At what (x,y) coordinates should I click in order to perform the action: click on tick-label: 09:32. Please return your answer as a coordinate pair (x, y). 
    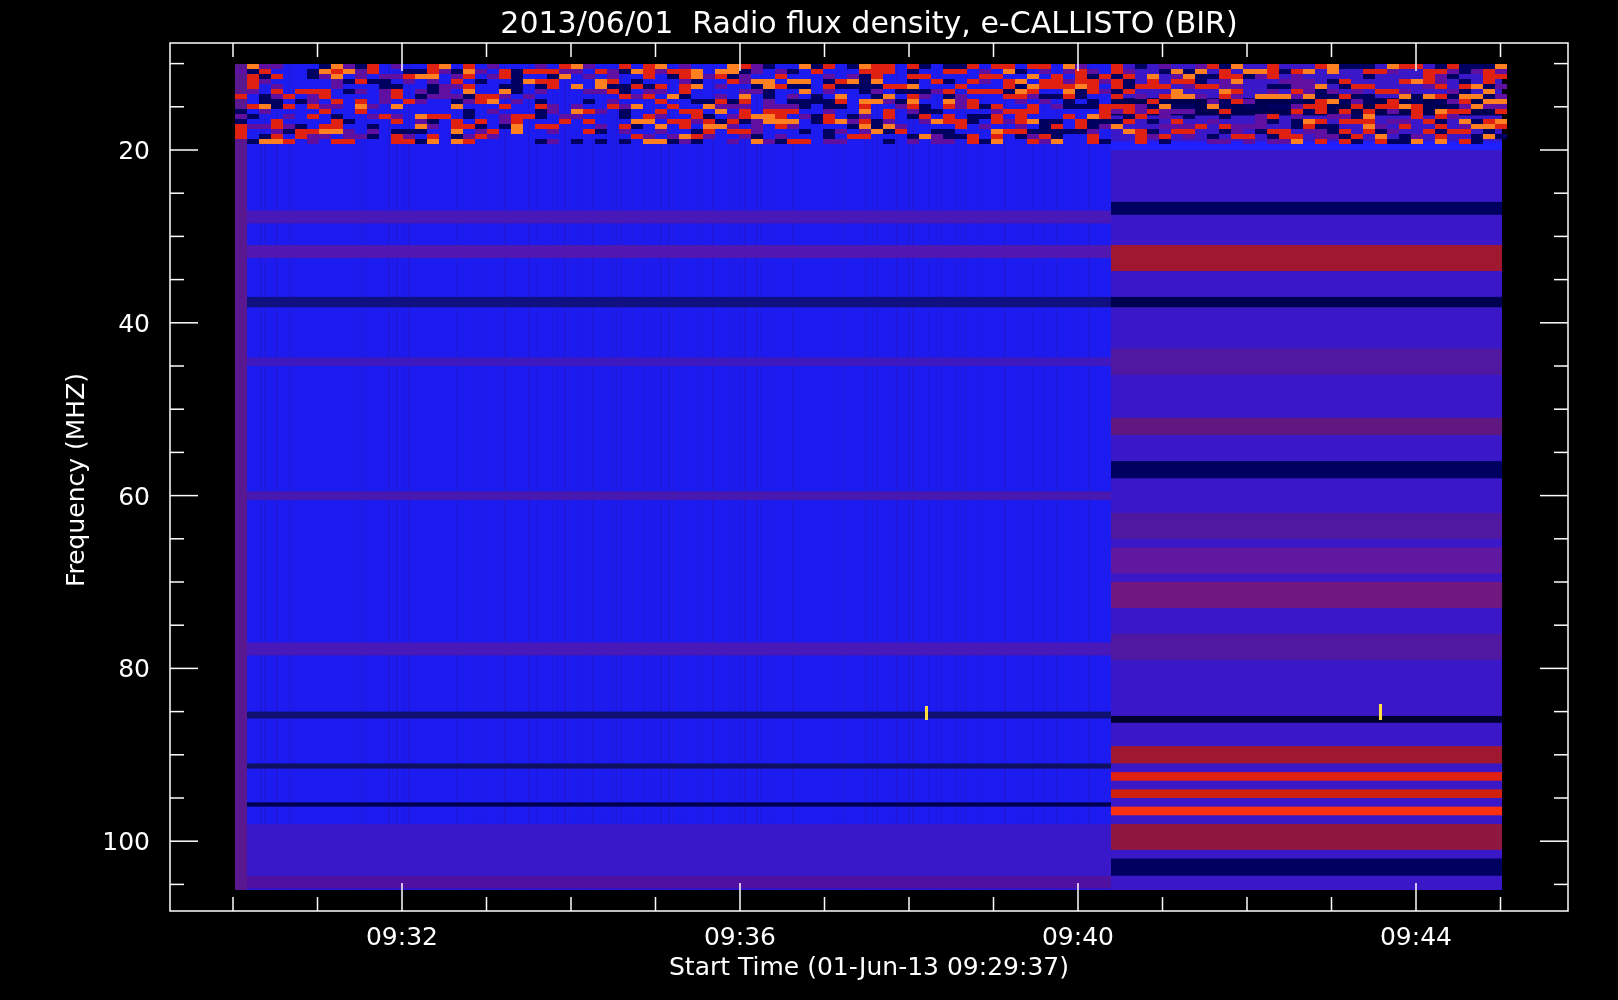
    Looking at the image, I should click on (402, 936).